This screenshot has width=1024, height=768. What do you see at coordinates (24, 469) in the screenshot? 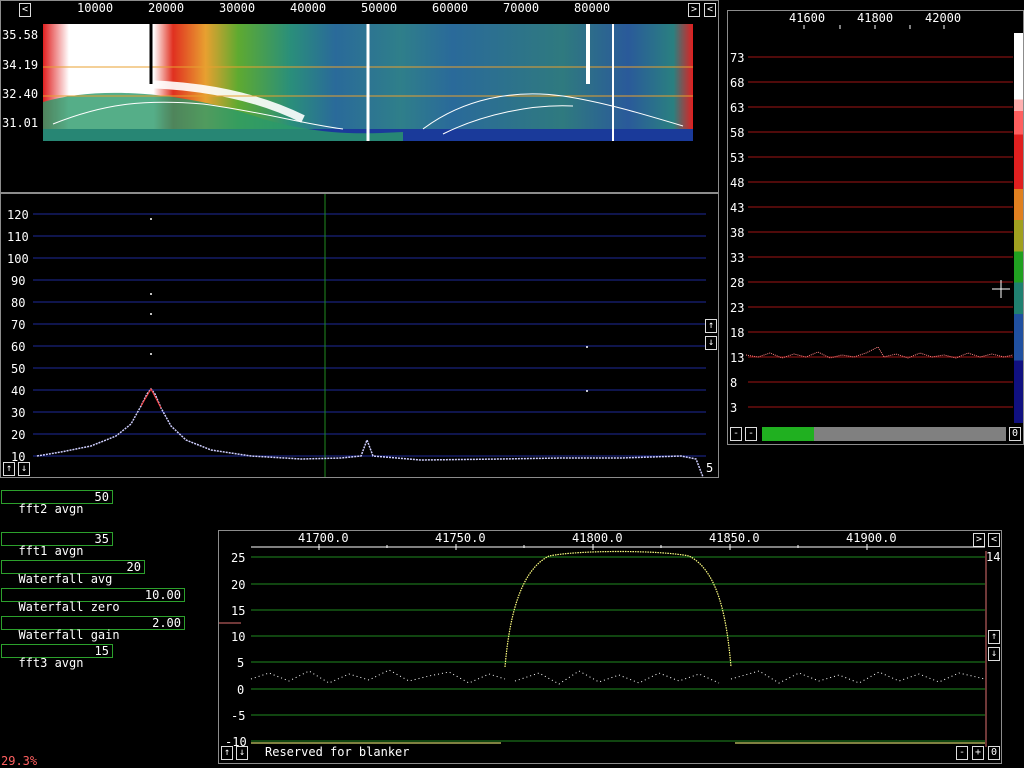
I see `spectrum-zero-down-button: ↓` at bounding box center [24, 469].